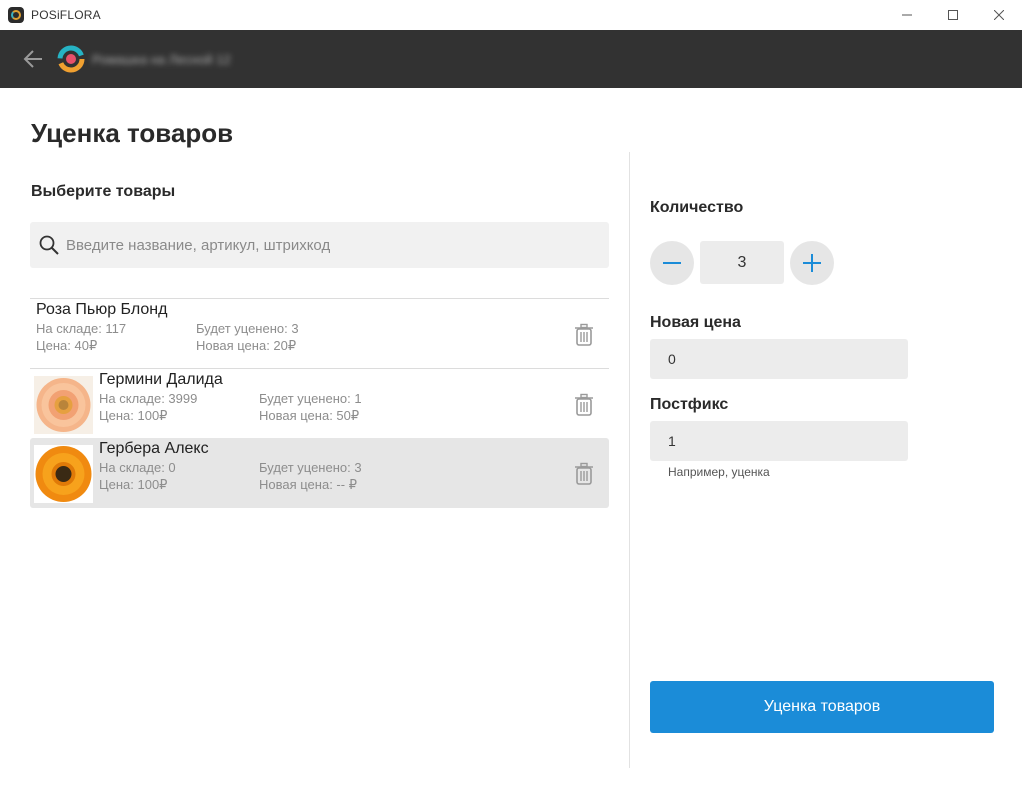 The image size is (1022, 795). I want to click on product-markdown-info: Будет уценено: 3 Новая цена: 20₽, so click(247, 337).